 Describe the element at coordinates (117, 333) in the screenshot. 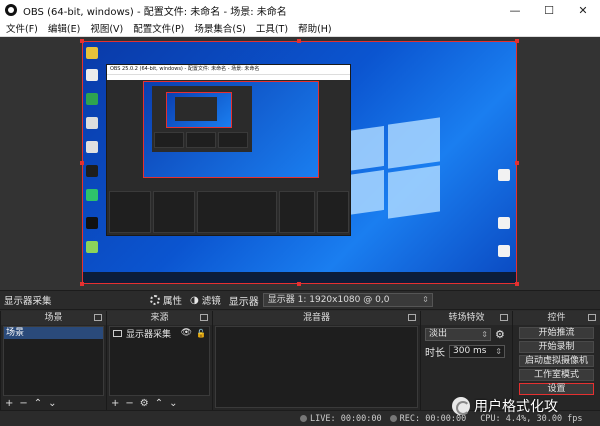

I see `monitor-icon` at that location.